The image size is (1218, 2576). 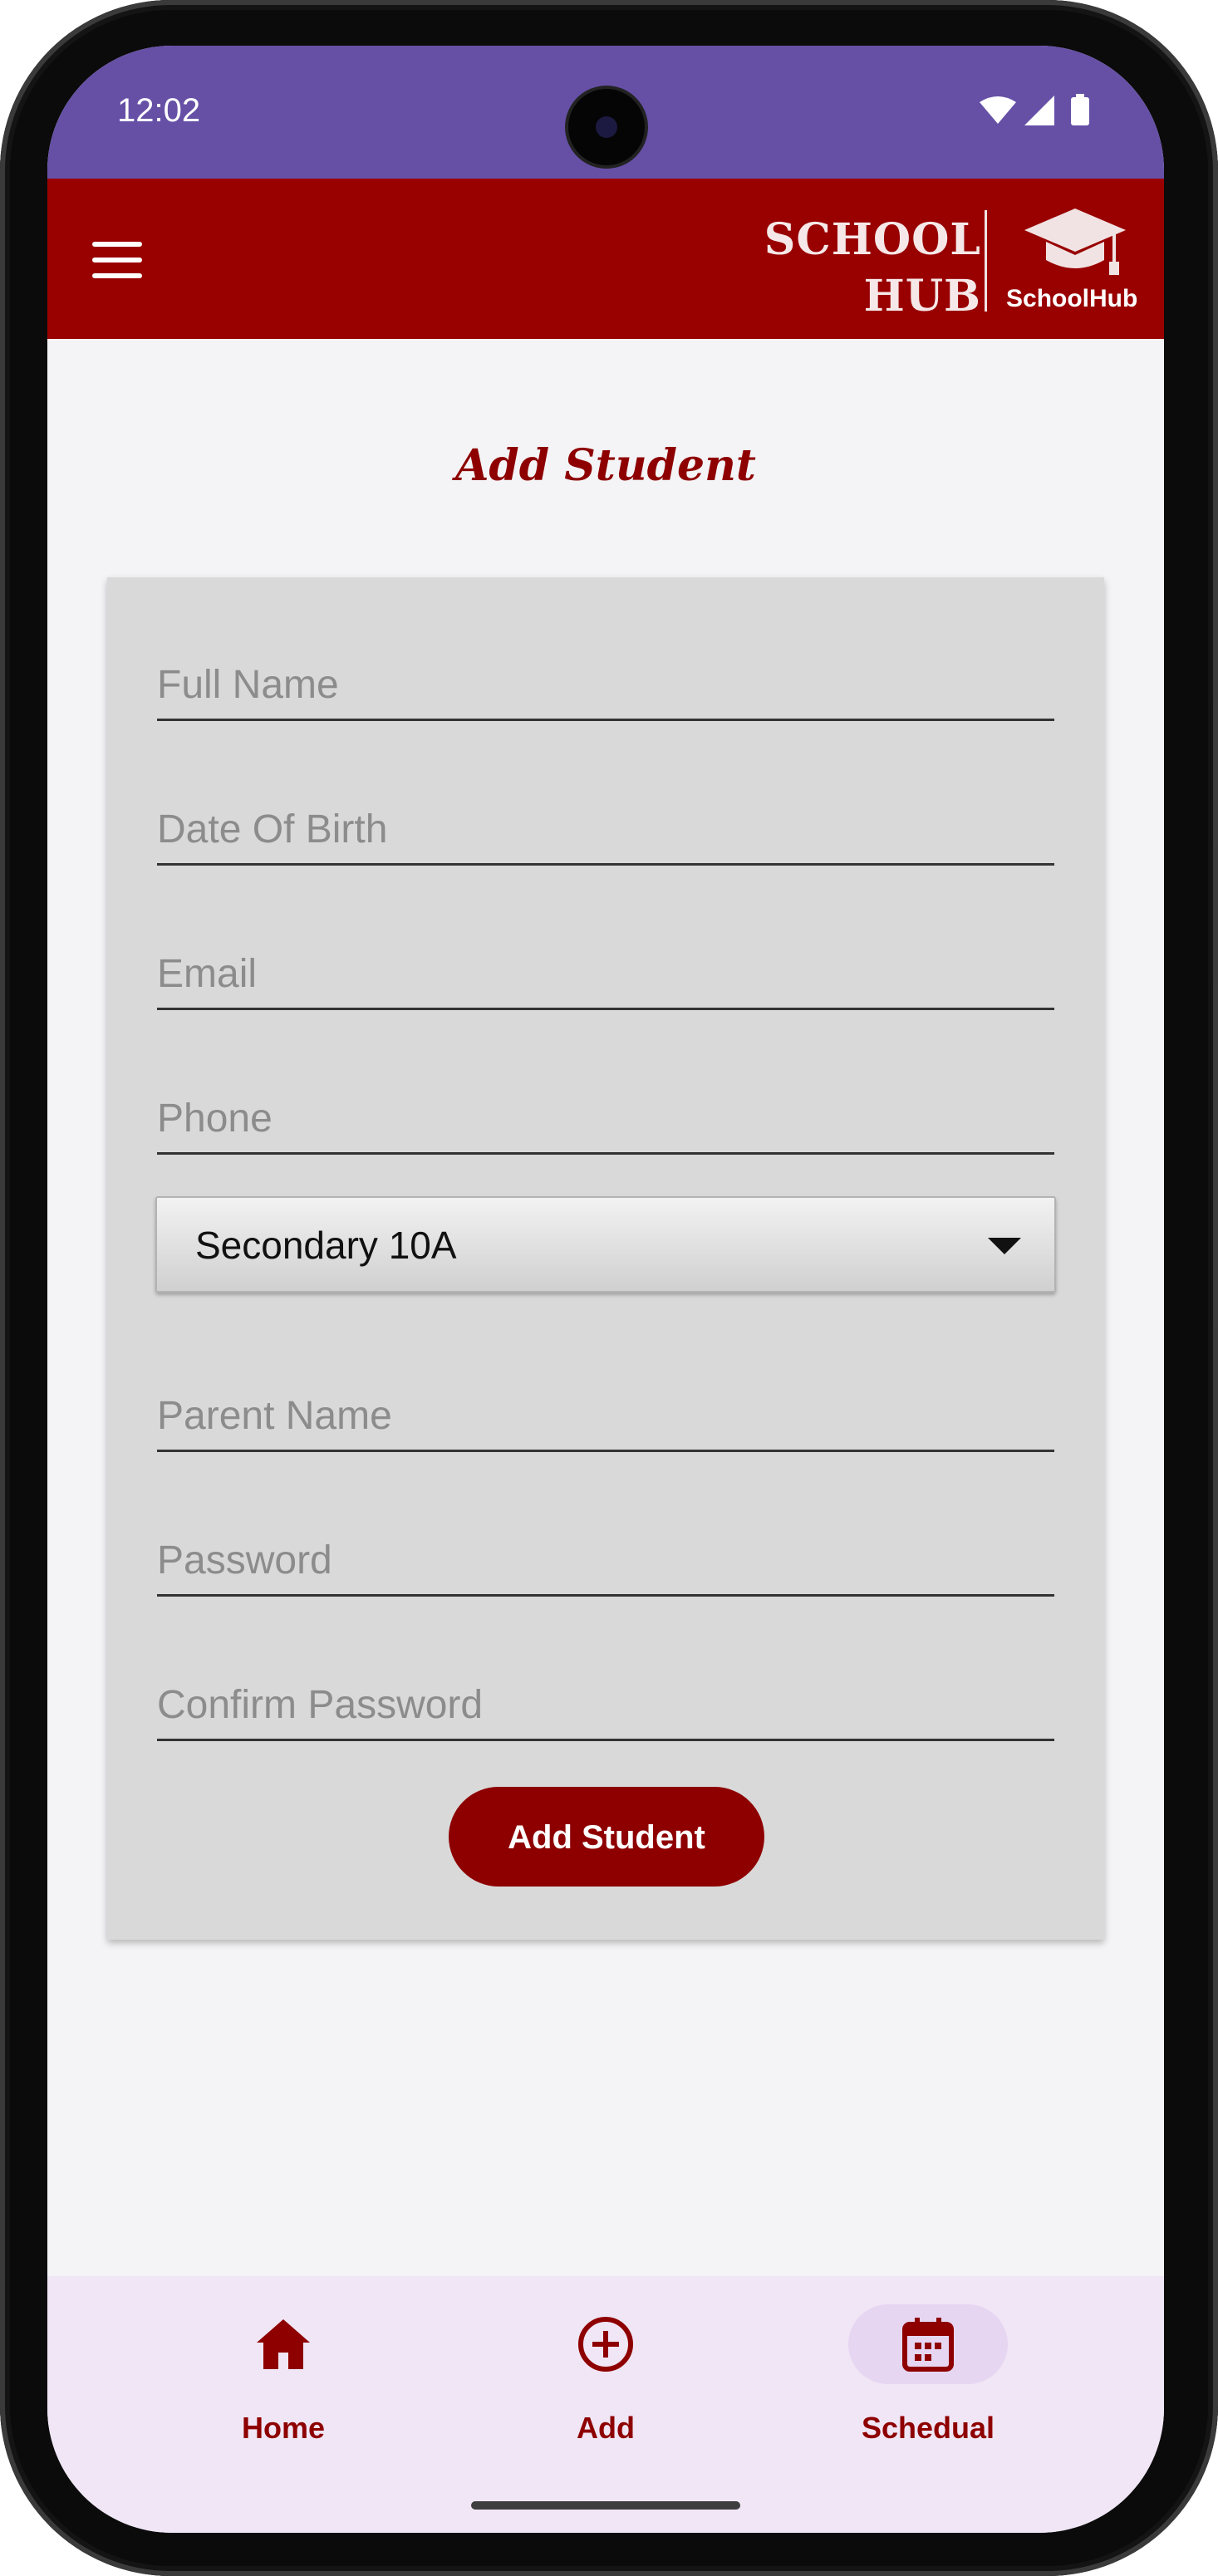 What do you see at coordinates (605, 1120) in the screenshot?
I see `phone-field: Phone` at bounding box center [605, 1120].